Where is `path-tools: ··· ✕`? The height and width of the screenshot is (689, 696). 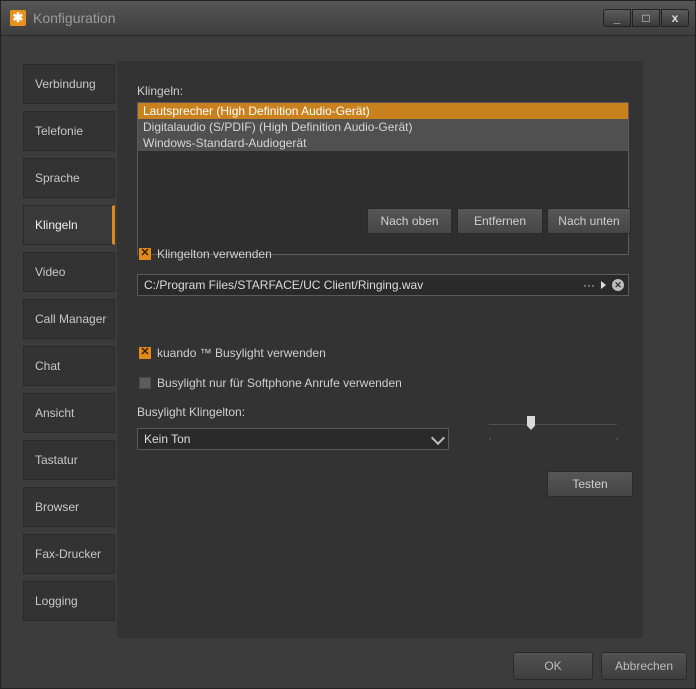 path-tools: ··· ✕ is located at coordinates (603, 285).